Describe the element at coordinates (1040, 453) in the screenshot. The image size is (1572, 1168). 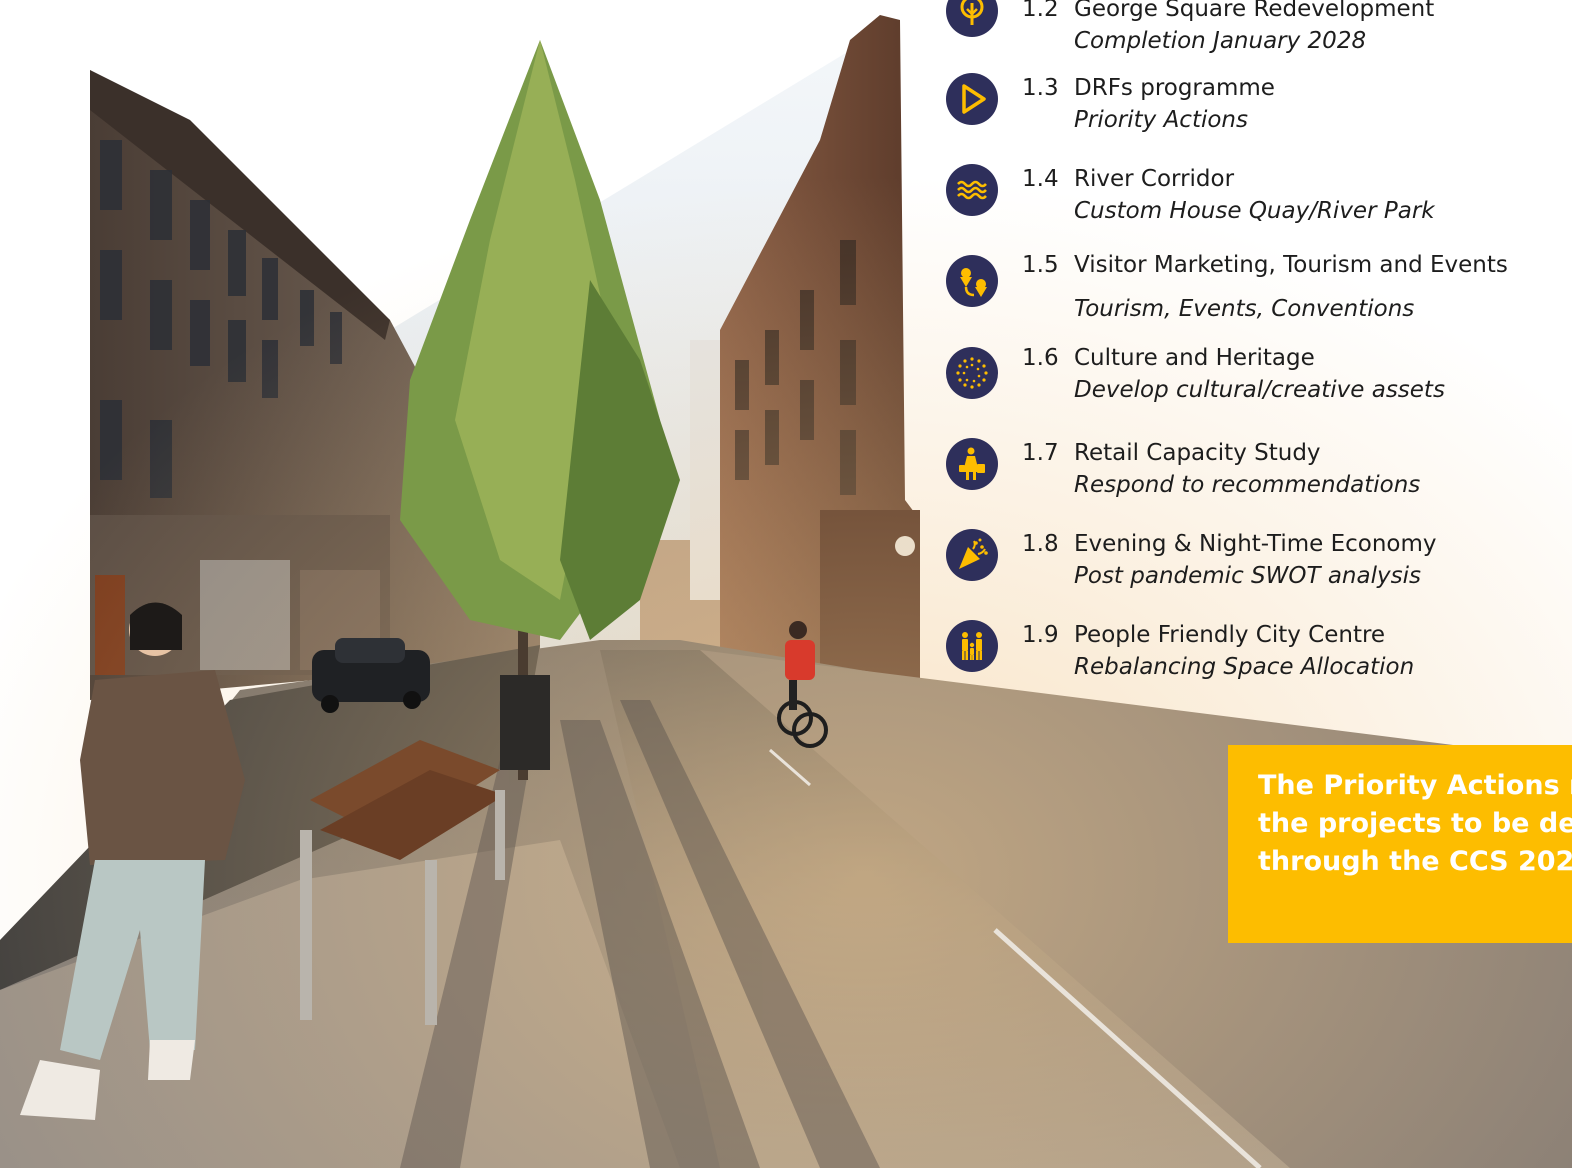
I see `action-number: 1.7` at that location.